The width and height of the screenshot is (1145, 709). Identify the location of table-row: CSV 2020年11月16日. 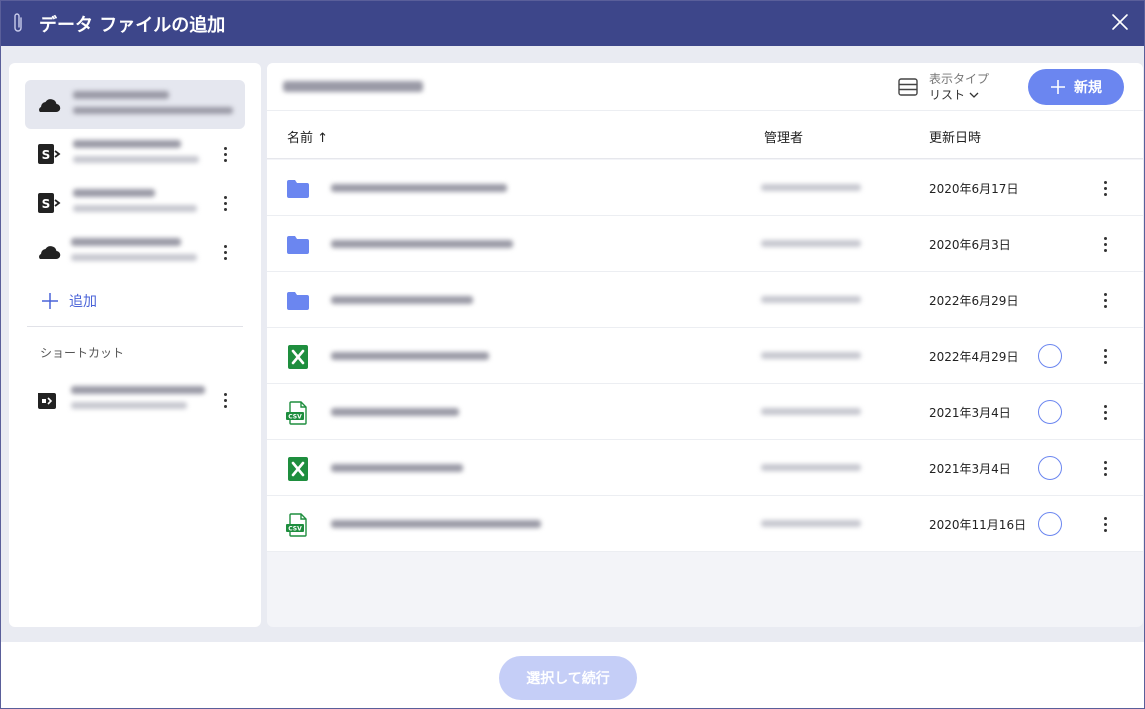
(705, 524).